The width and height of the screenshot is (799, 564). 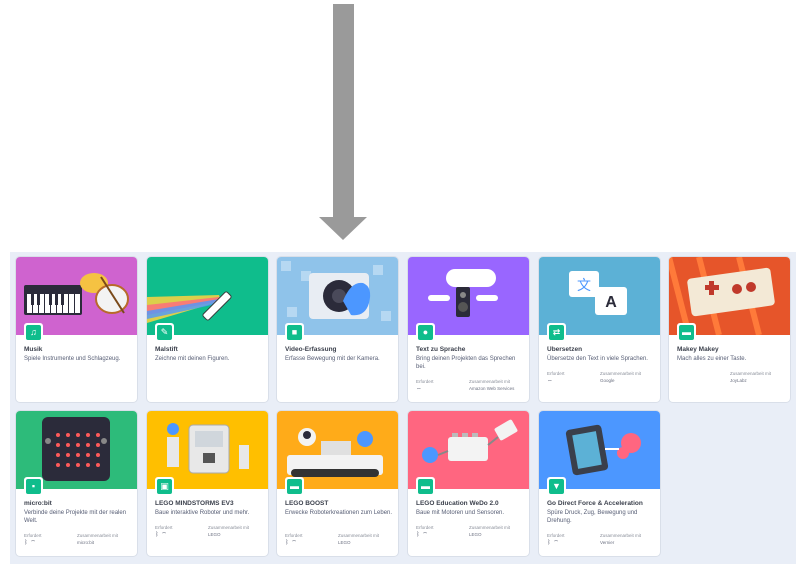 I want to click on card-description: Bring deinen Projekten das Sprechen bei., so click(x=466, y=363).